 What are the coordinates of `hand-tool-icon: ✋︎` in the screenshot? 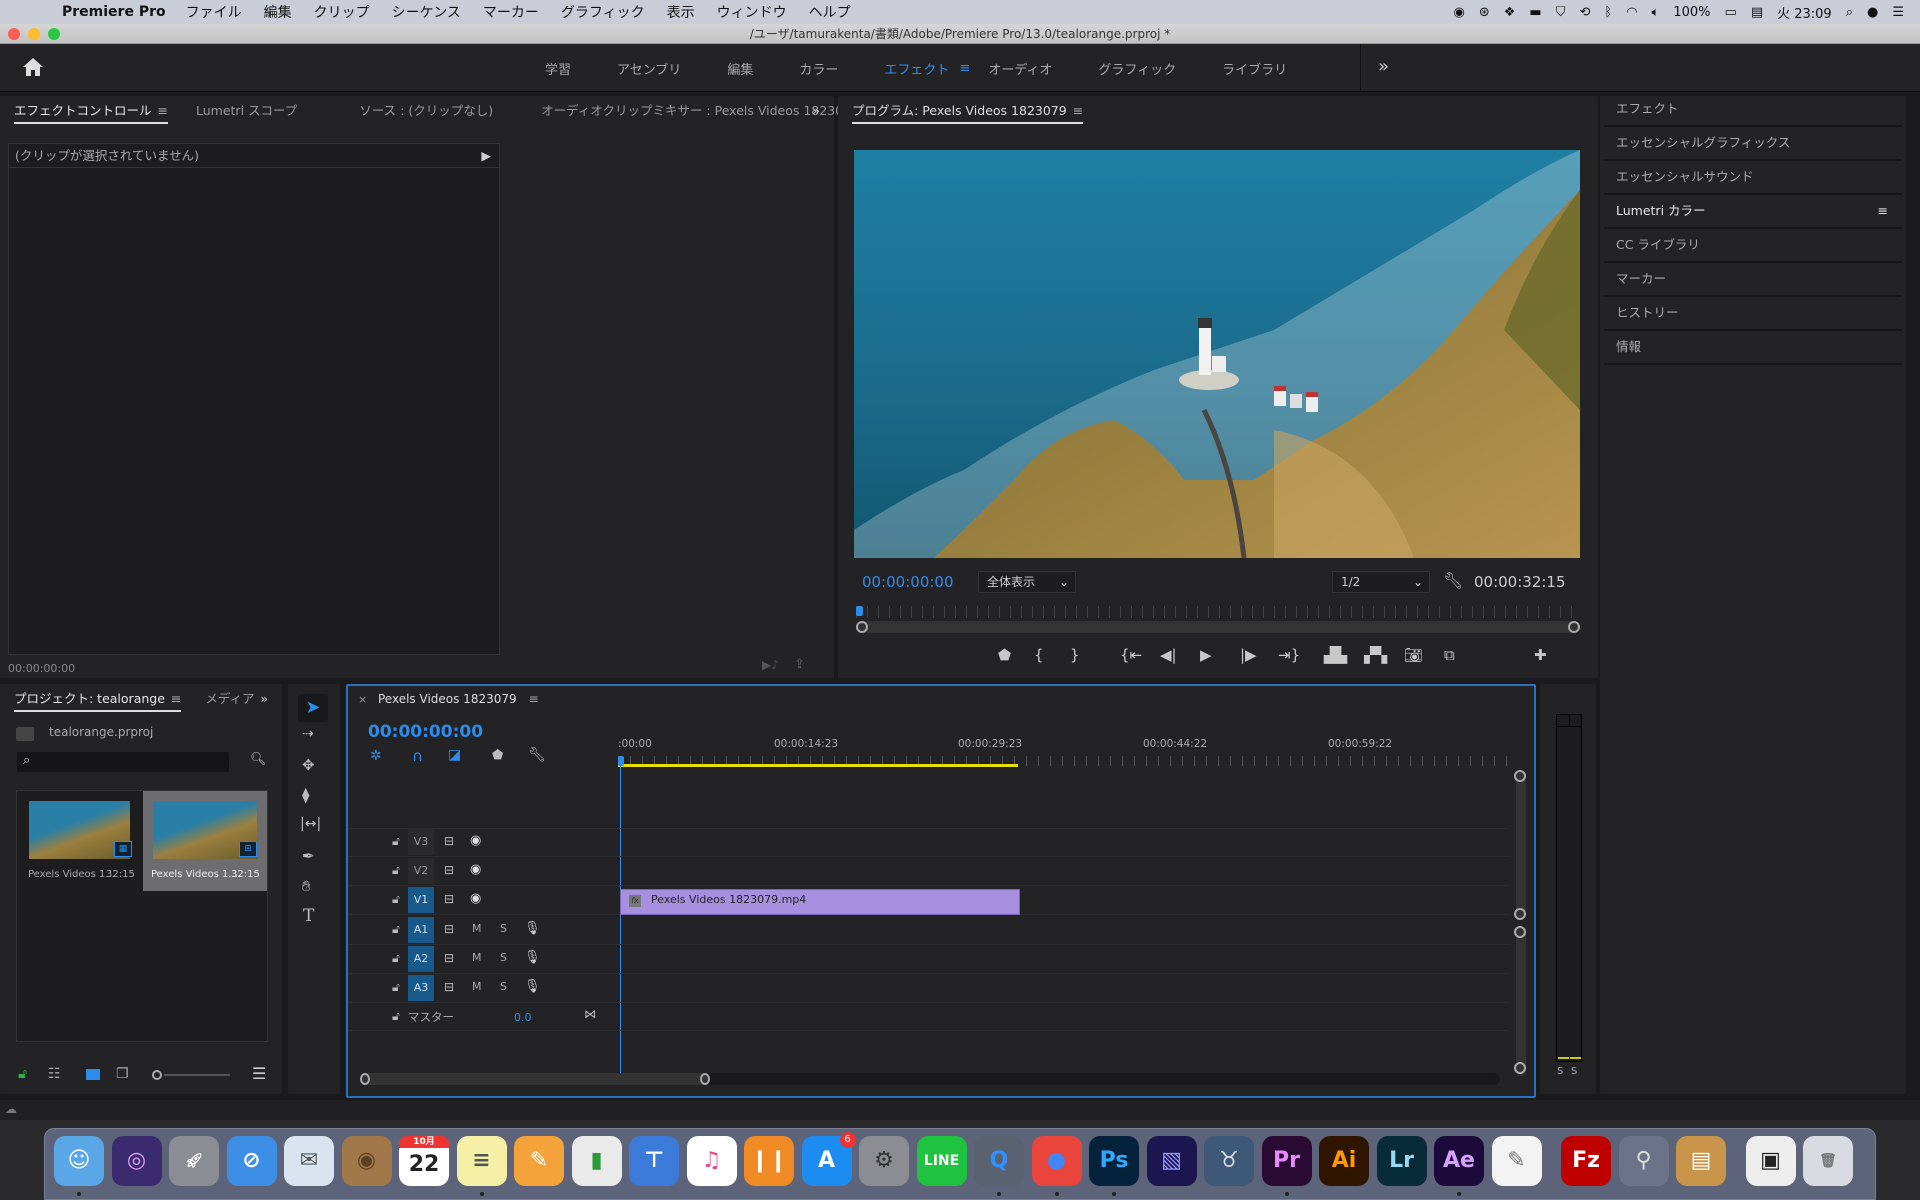 It's located at (306, 886).